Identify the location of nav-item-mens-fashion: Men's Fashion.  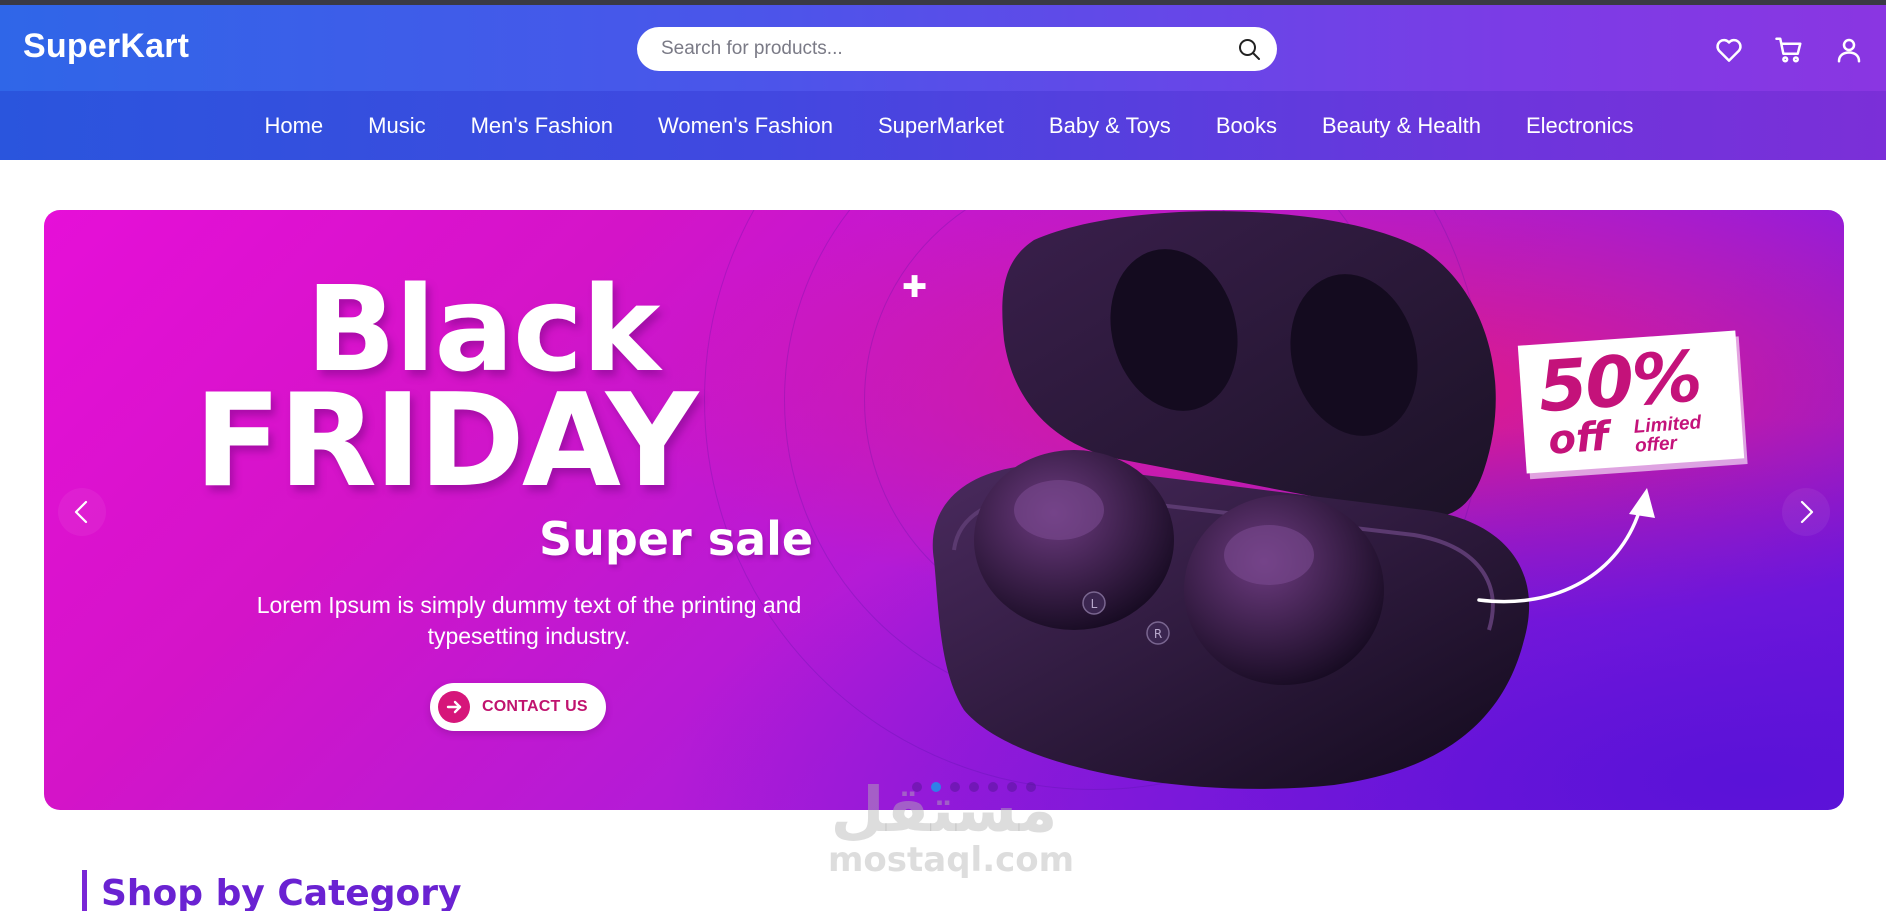
(542, 126).